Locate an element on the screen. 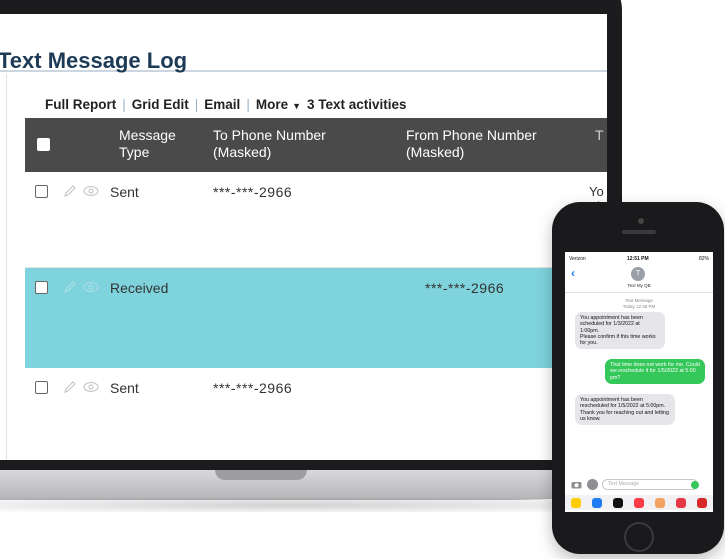 This screenshot has width=725, height=559. more-label: More is located at coordinates (272, 104).